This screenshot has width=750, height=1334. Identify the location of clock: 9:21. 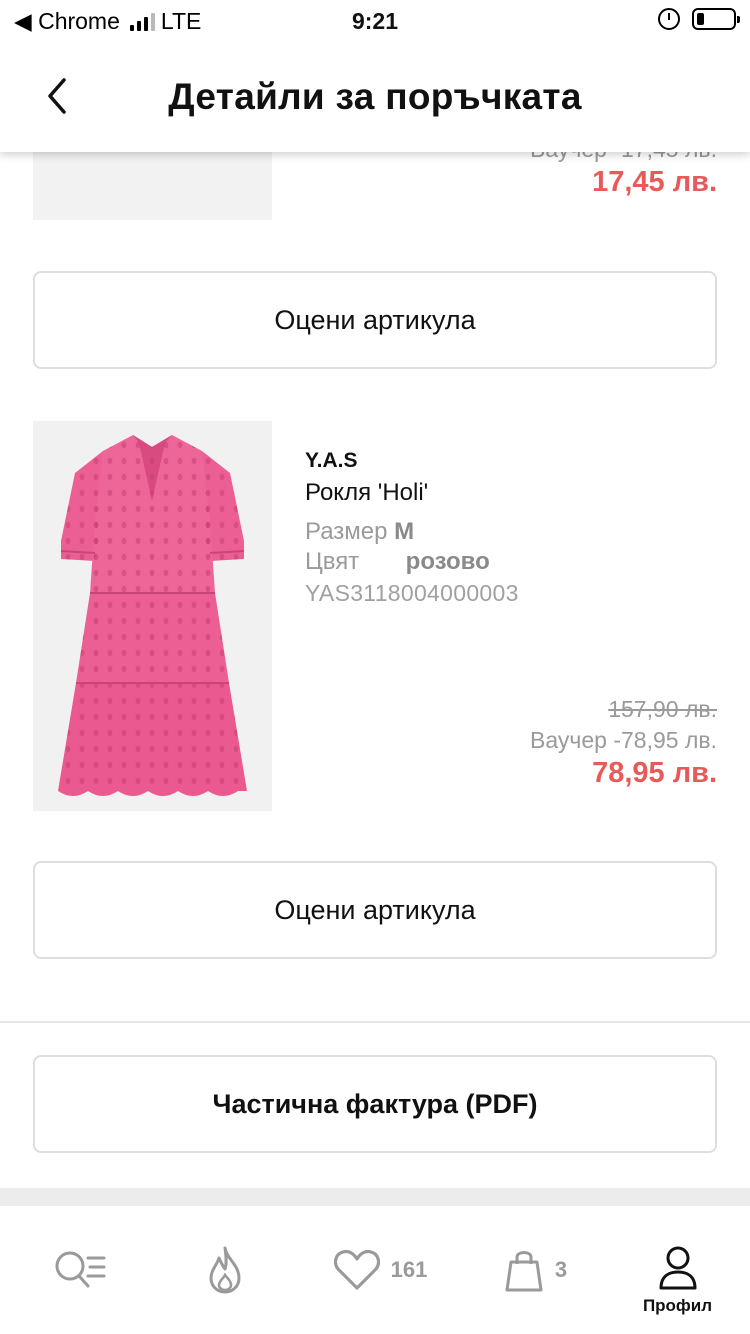
(375, 21).